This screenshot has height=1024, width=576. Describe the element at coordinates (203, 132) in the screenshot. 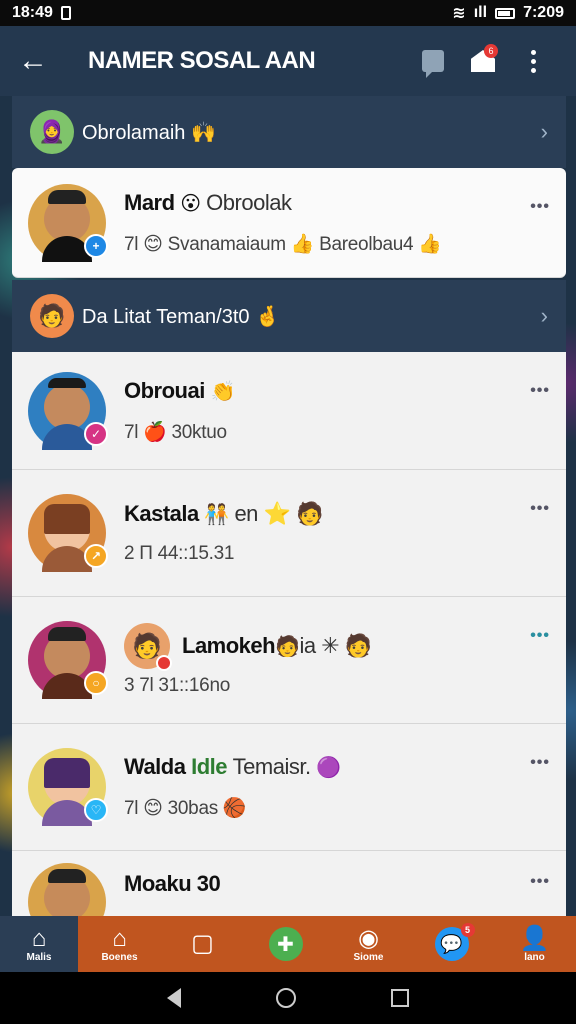

I see `group-emoji: 🙌` at that location.